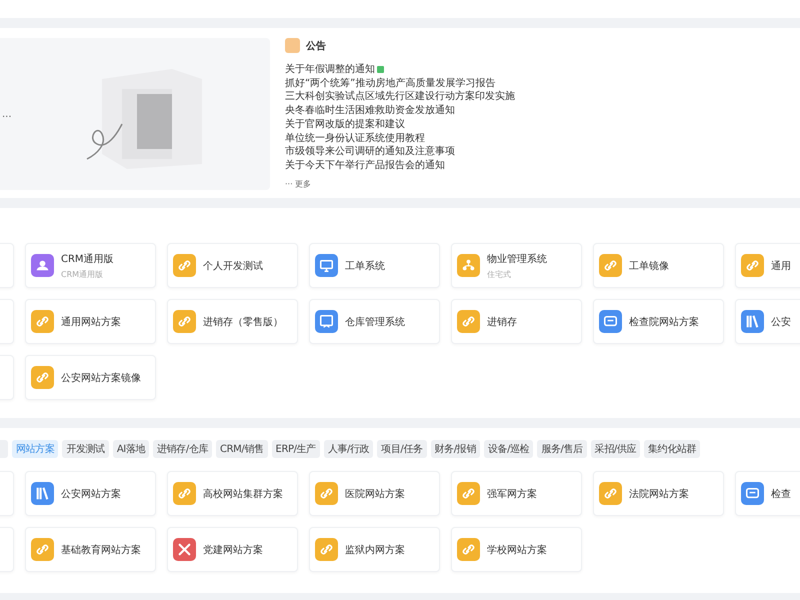 The height and width of the screenshot is (600, 800). What do you see at coordinates (455, 449) in the screenshot?
I see `category-tab: 财务/报销` at bounding box center [455, 449].